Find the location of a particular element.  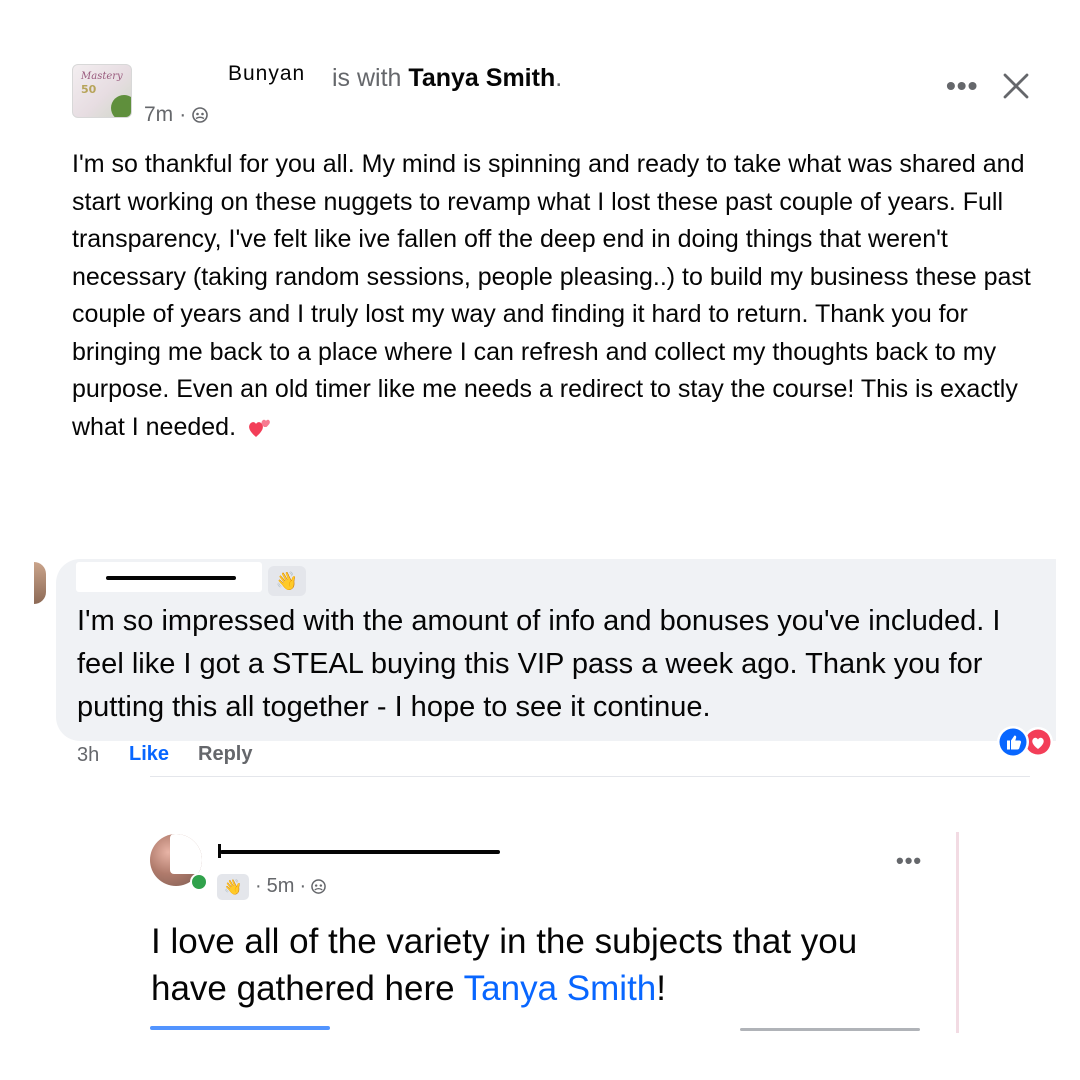

reply-text-end: ! is located at coordinates (661, 988).